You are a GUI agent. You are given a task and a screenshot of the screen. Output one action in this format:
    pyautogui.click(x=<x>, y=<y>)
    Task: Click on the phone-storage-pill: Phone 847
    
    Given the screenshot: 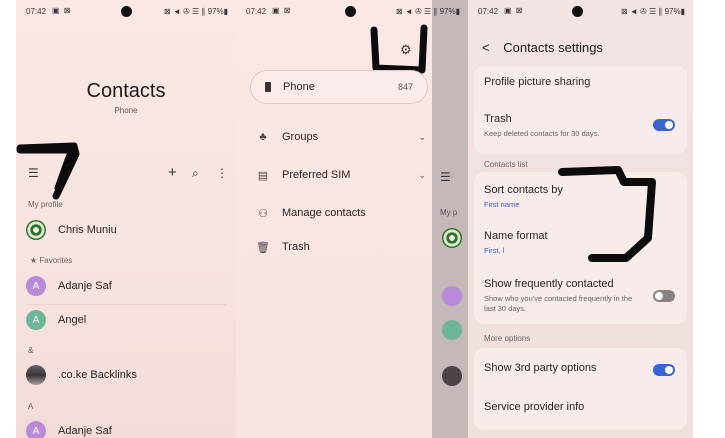 What is the action you would take?
    pyautogui.click(x=339, y=87)
    